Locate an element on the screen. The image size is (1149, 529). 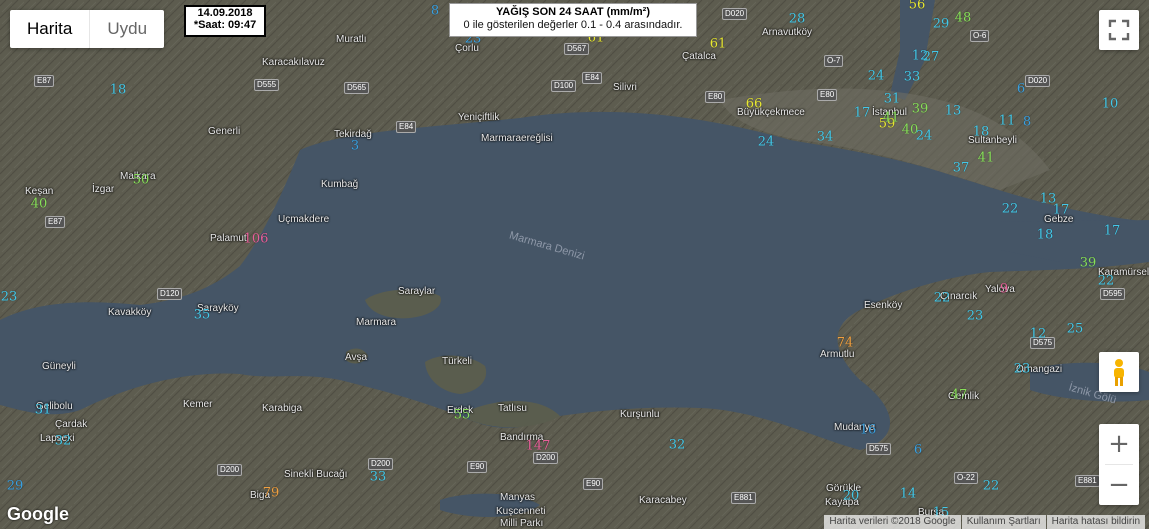
rainfall-station-value: 10 is located at coordinates (1110, 104).